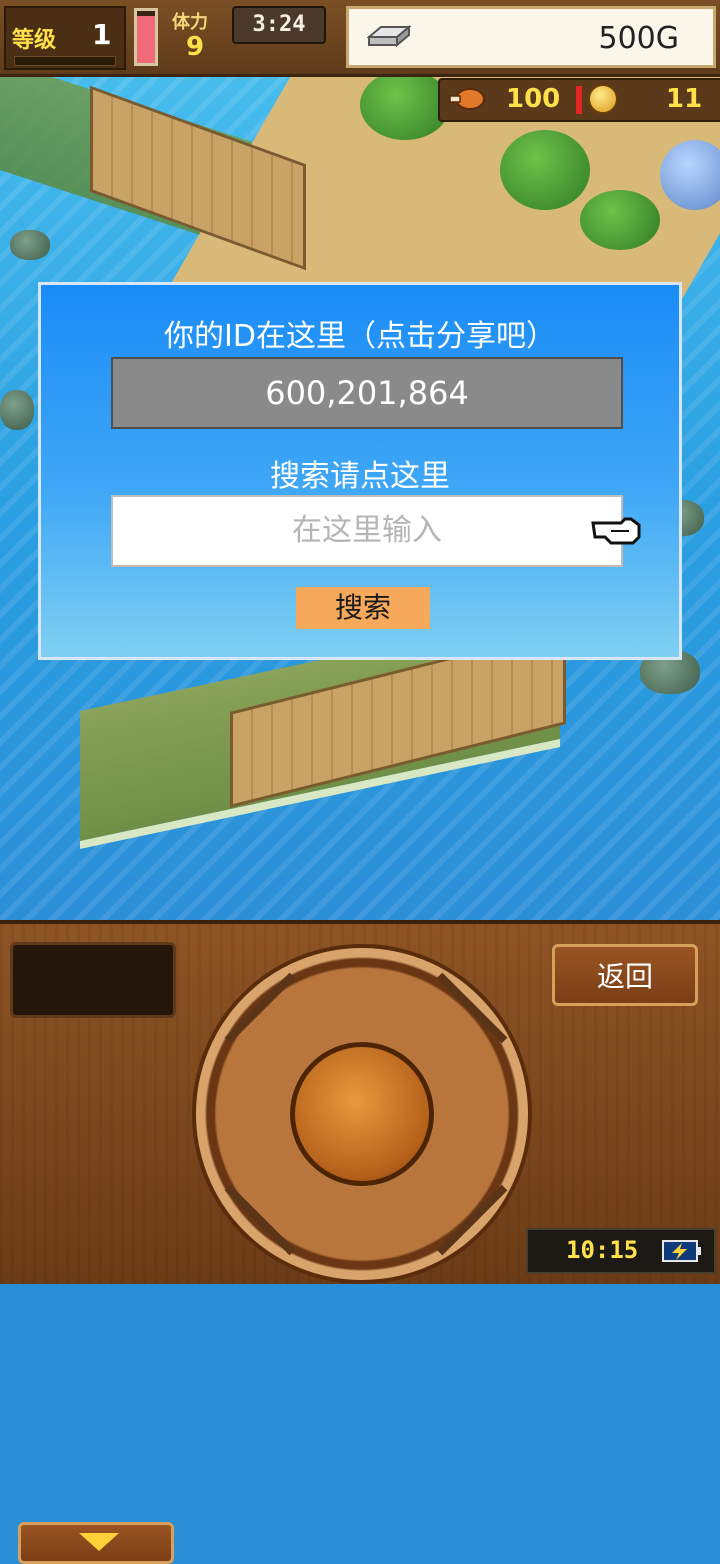 Image resolution: width=720 pixels, height=1564 pixels. I want to click on meat-icon, so click(467, 99).